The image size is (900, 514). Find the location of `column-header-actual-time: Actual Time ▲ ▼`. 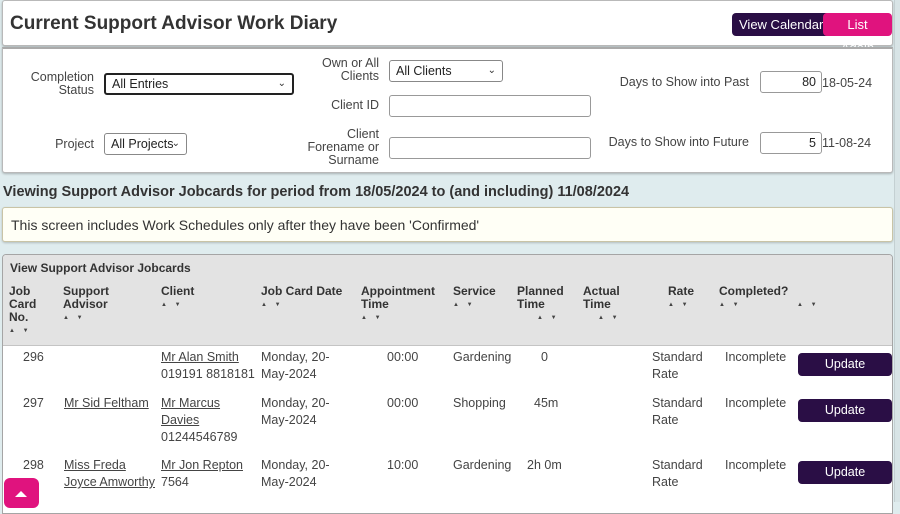

column-header-actual-time: Actual Time ▲ ▼ is located at coordinates (608, 303).